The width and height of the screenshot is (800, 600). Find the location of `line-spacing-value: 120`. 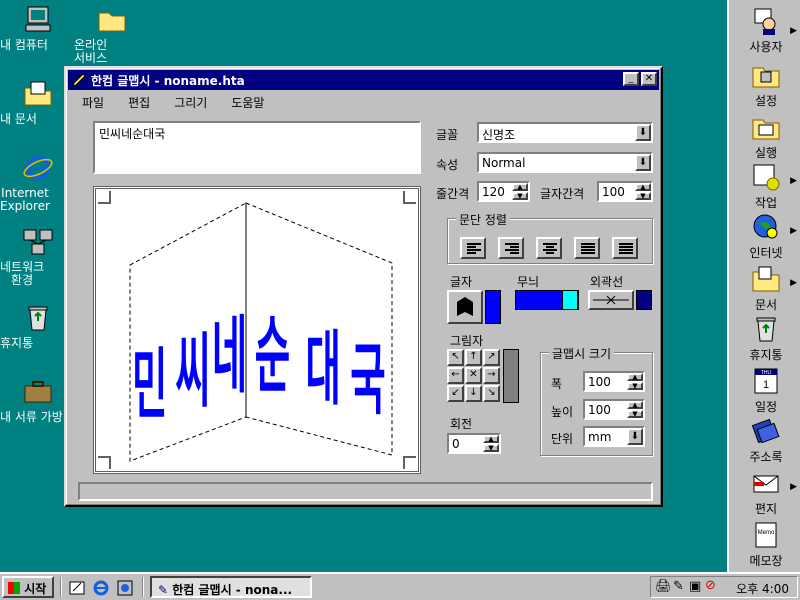

line-spacing-value: 120 is located at coordinates (493, 192).